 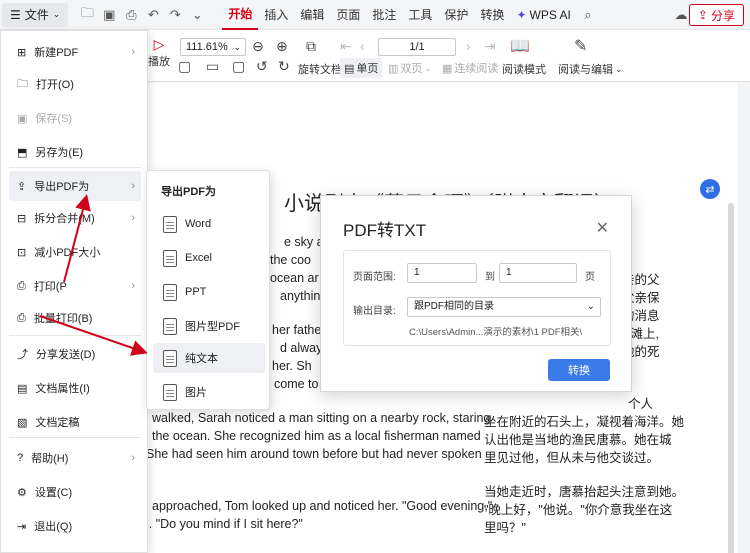 What do you see at coordinates (312, 15) in the screenshot?
I see `tab-edit: 编辑` at bounding box center [312, 15].